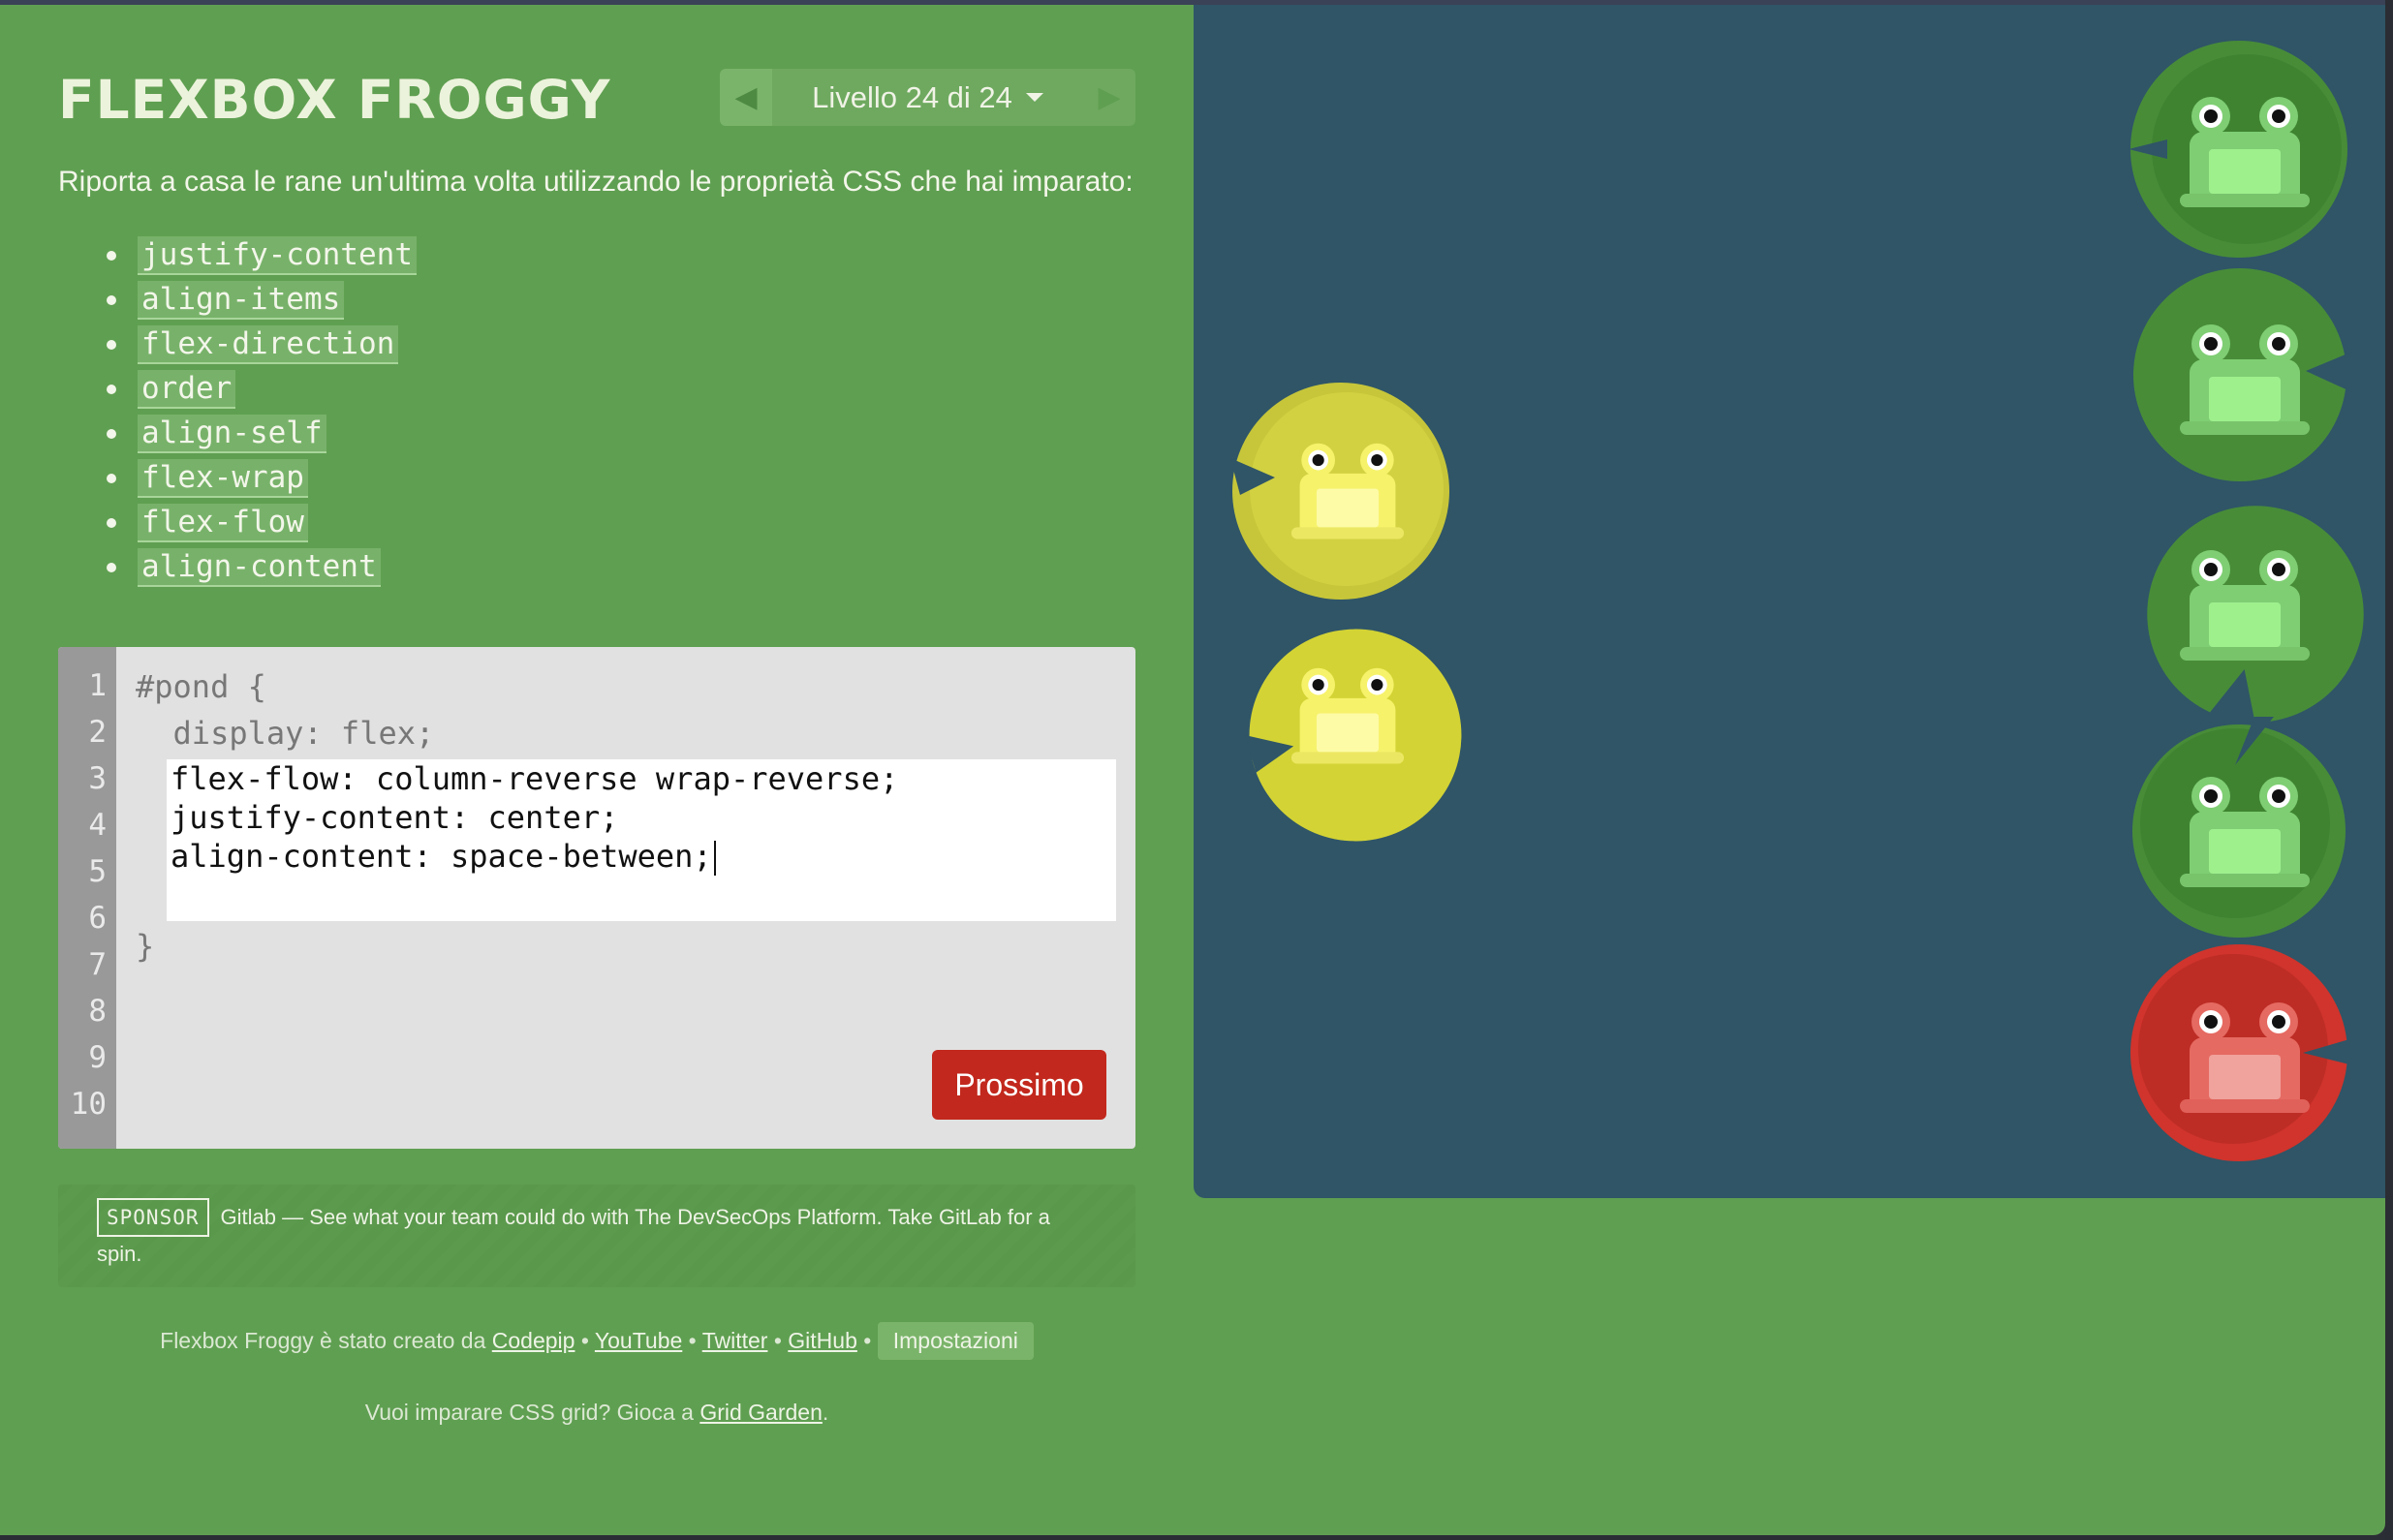 This screenshot has width=2393, height=1540. I want to click on input-line: align-content: space-between;, so click(441, 856).